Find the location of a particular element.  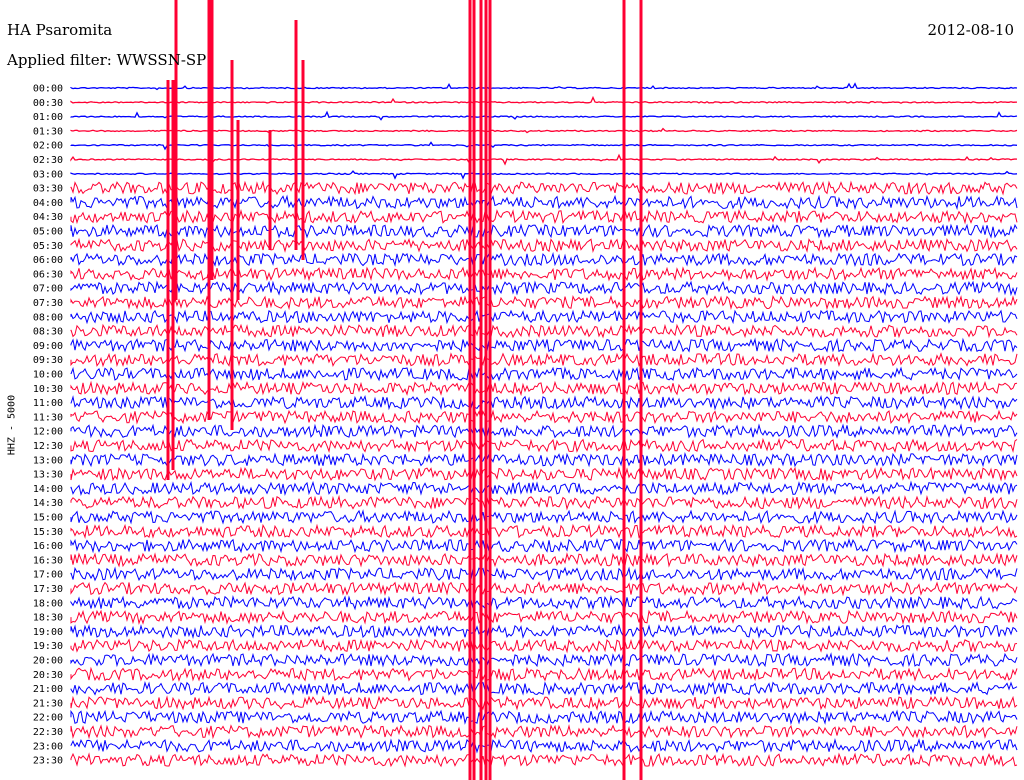

time-tick-label: 06:30 is located at coordinates (48, 274).